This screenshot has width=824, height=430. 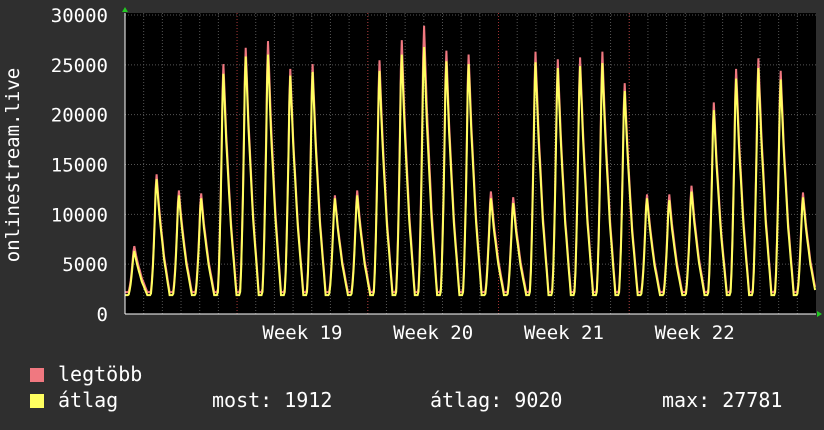 What do you see at coordinates (272, 400) in the screenshot?
I see `stat-current: most: 1912` at bounding box center [272, 400].